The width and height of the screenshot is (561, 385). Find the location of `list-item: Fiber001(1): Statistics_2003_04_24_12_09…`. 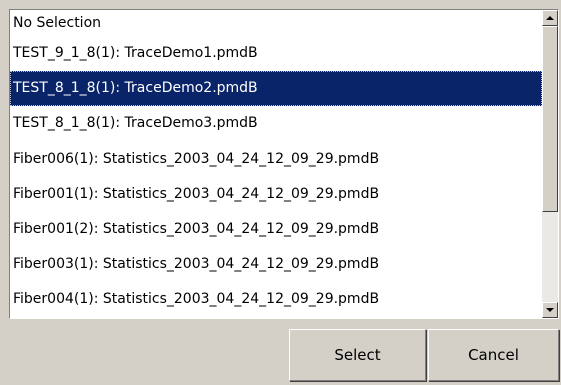

list-item: Fiber001(1): Statistics_2003_04_24_12_09… is located at coordinates (276, 194).